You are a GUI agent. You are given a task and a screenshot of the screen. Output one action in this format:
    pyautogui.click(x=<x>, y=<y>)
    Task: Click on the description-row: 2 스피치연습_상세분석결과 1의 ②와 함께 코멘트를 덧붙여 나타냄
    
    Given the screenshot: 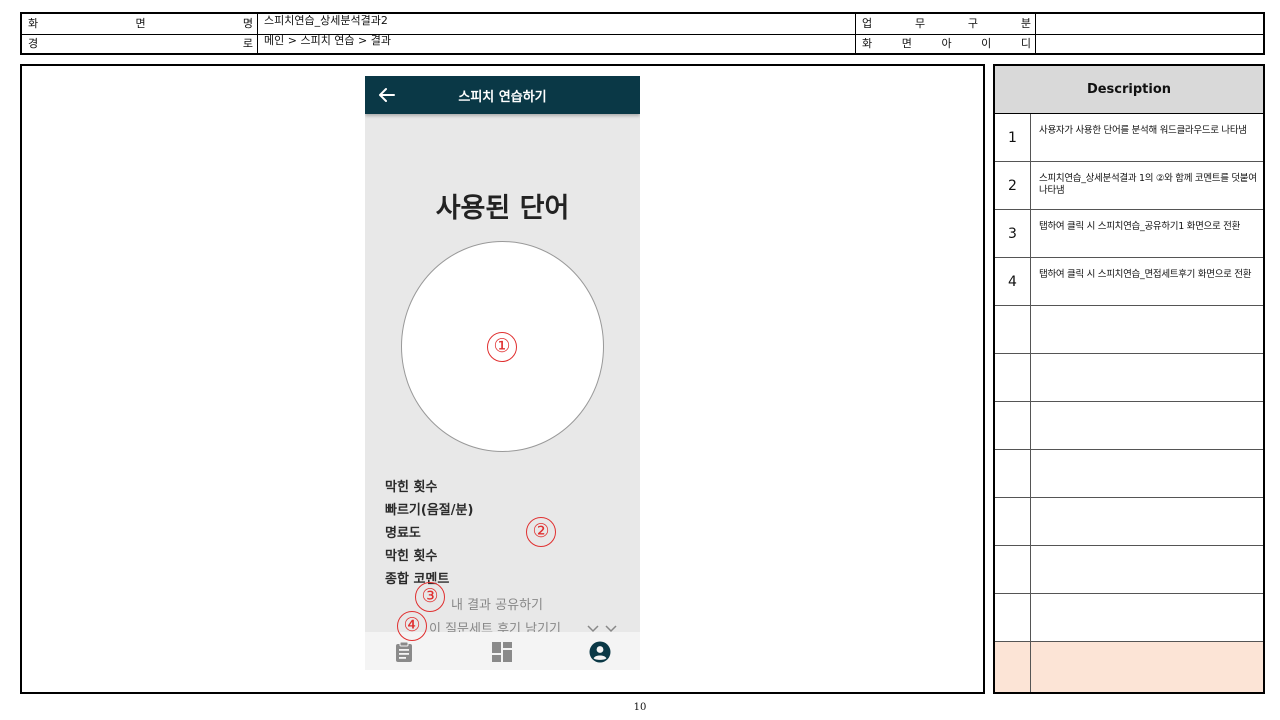 What is the action you would take?
    pyautogui.click(x=1129, y=186)
    